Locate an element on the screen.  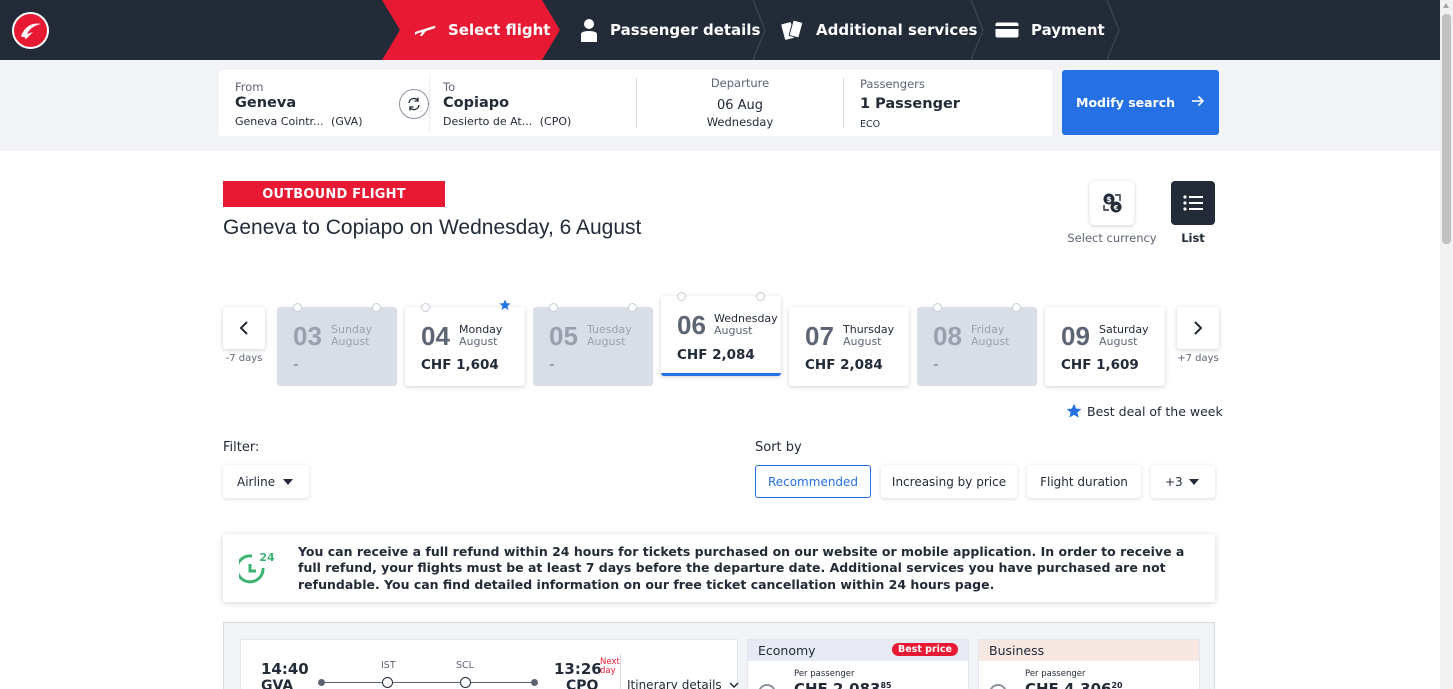
list-view-label: List is located at coordinates (1193, 238).